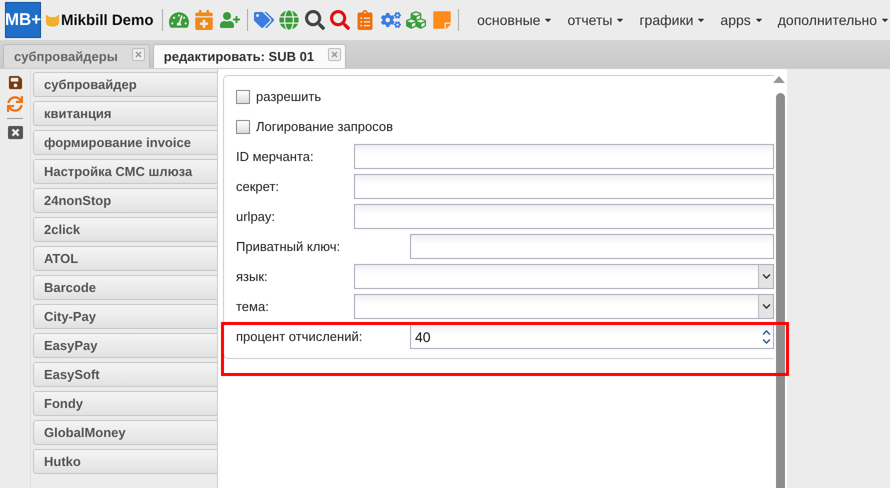  I want to click on side-menu-item: Fondy, so click(125, 403).